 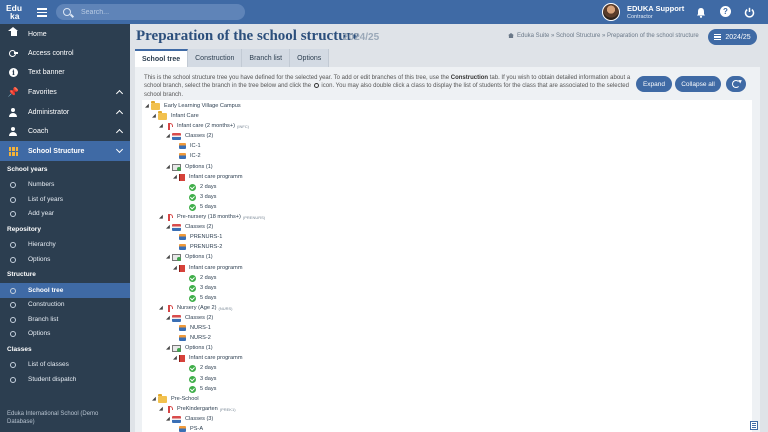 What do you see at coordinates (175, 116) in the screenshot?
I see `tree-node-infant-care: ◢ Infant Care` at bounding box center [175, 116].